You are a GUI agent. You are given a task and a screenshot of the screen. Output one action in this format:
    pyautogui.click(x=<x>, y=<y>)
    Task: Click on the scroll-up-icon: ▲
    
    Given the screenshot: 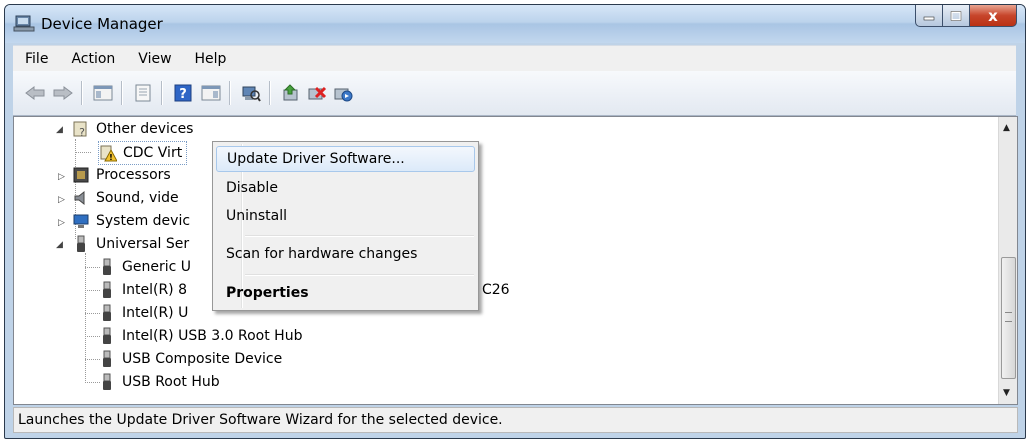 What is the action you would take?
    pyautogui.click(x=1006, y=128)
    